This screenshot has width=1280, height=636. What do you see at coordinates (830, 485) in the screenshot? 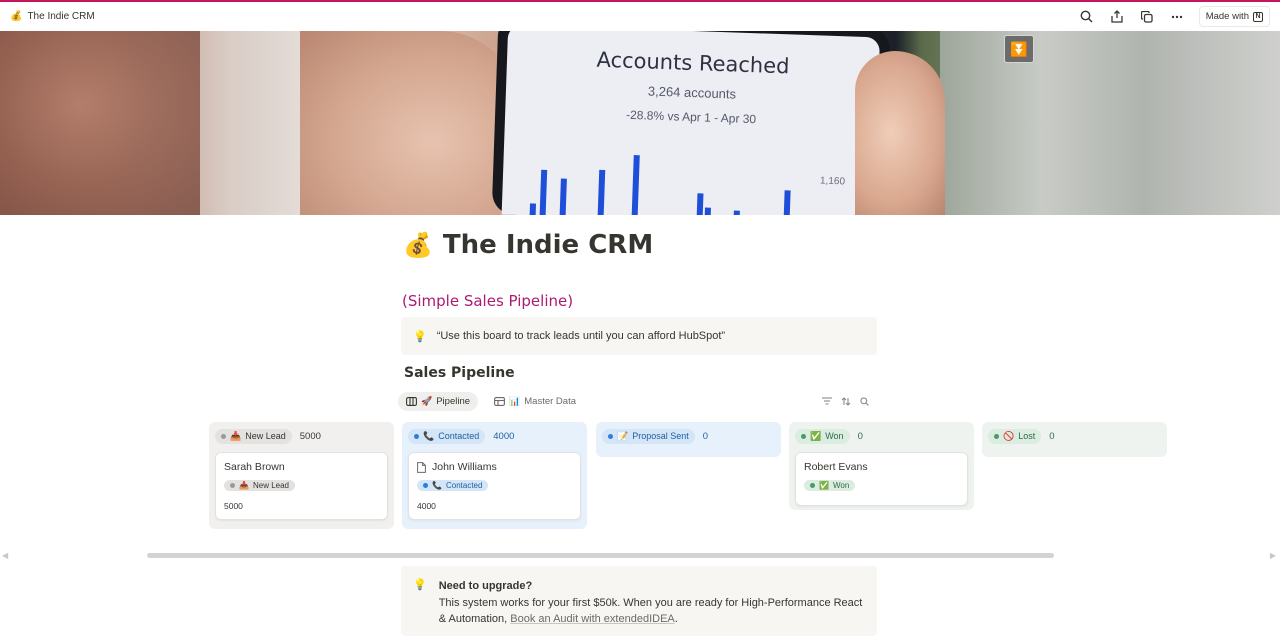
I see `card-status-badge: ✅ Won` at bounding box center [830, 485].